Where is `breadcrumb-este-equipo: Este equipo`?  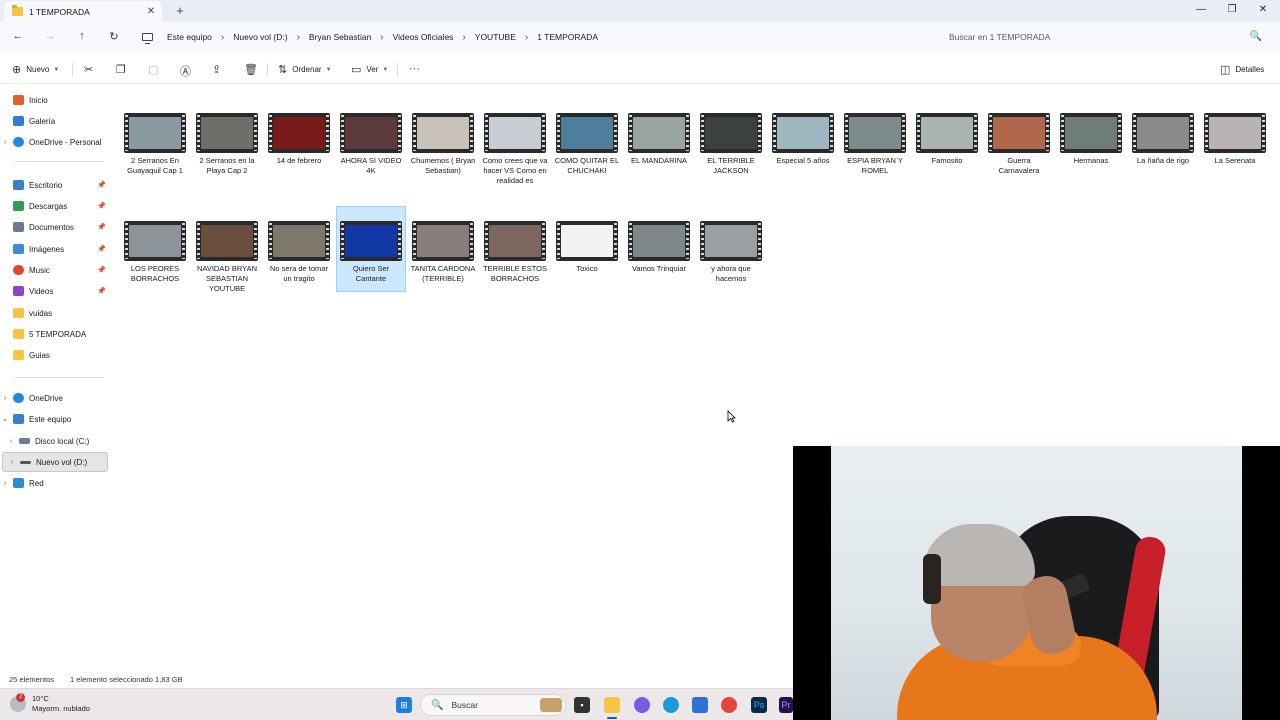 breadcrumb-este-equipo: Este equipo is located at coordinates (189, 37).